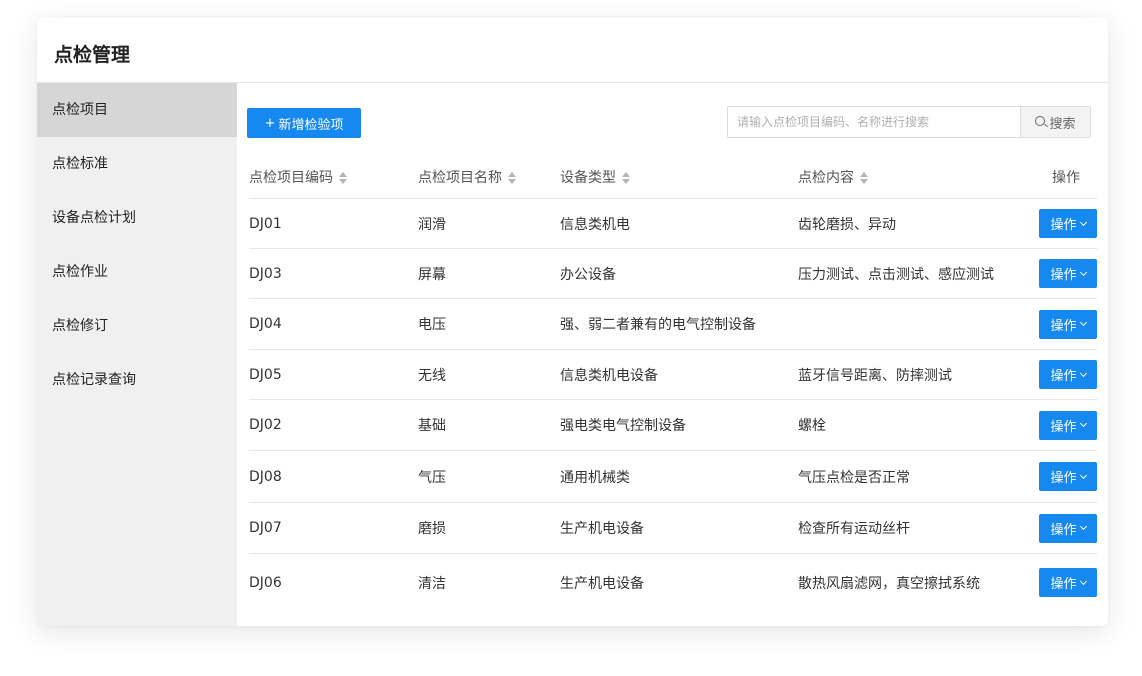 This screenshot has height=676, width=1142. What do you see at coordinates (918, 476) in the screenshot?
I see `cell-content: 气压点检是否正常` at bounding box center [918, 476].